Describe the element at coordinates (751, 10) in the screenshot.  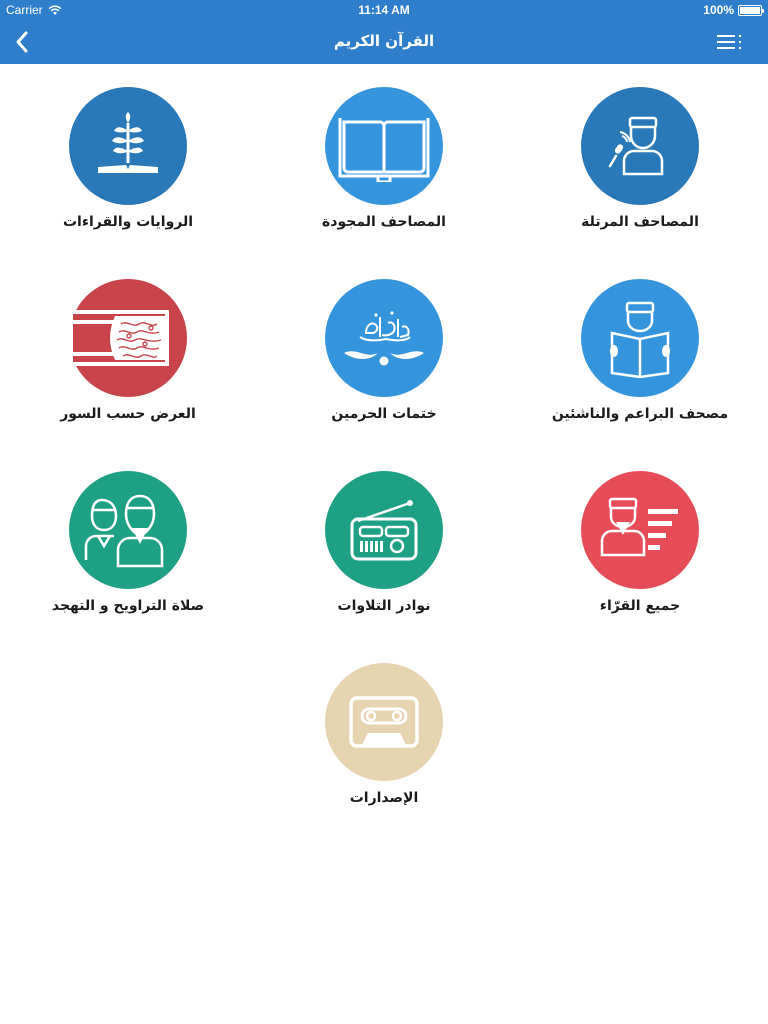
I see `battery-icon` at that location.